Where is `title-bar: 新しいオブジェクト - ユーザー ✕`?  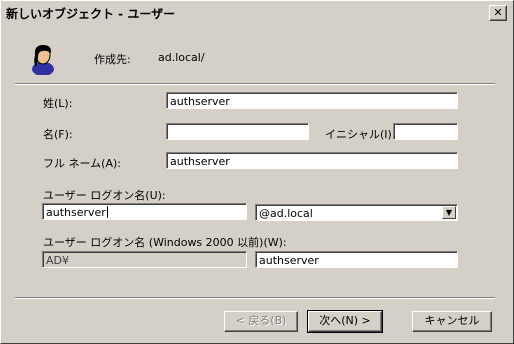 title-bar: 新しいオブジェクト - ユーザー ✕ is located at coordinates (257, 12).